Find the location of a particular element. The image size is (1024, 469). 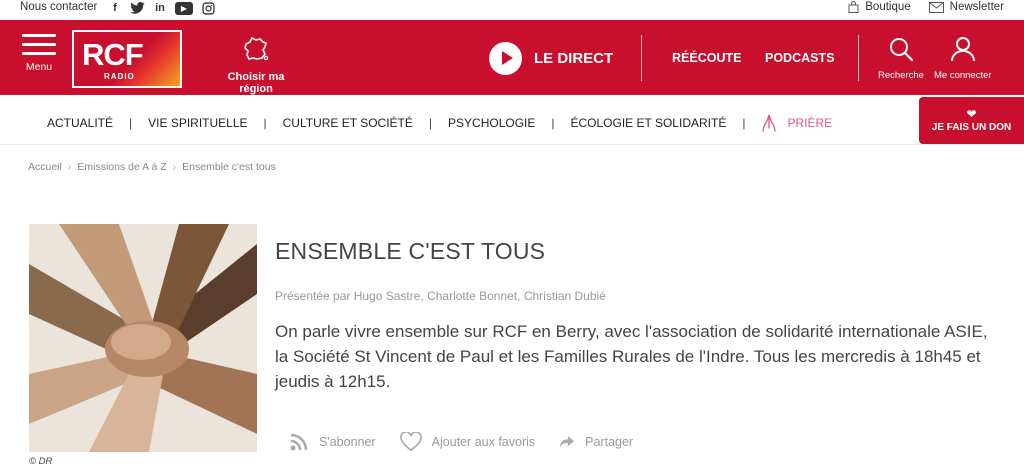

share-arrow-icon is located at coordinates (567, 442).